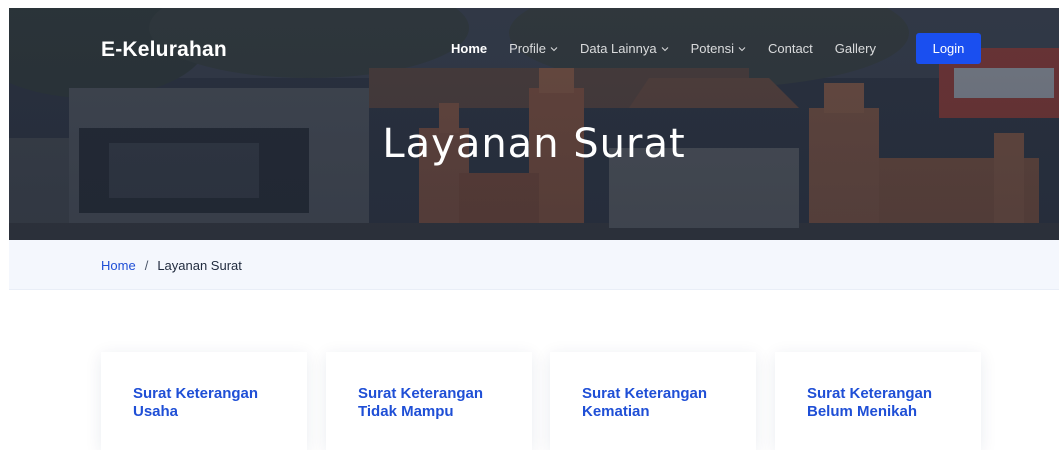  What do you see at coordinates (616, 411) in the screenshot?
I see `card-title-line: Kematian` at bounding box center [616, 411].